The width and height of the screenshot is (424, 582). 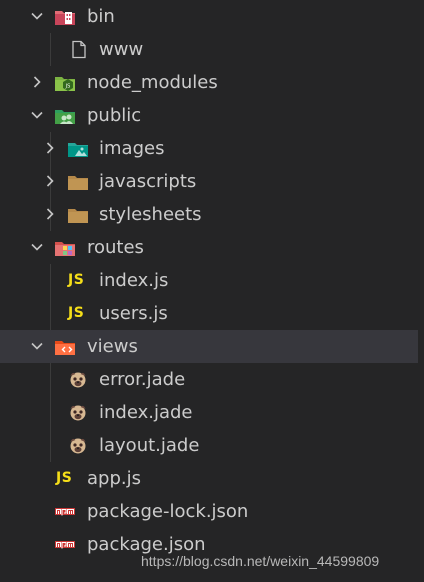 I want to click on node-folder-icon: JS, so click(x=65, y=84).